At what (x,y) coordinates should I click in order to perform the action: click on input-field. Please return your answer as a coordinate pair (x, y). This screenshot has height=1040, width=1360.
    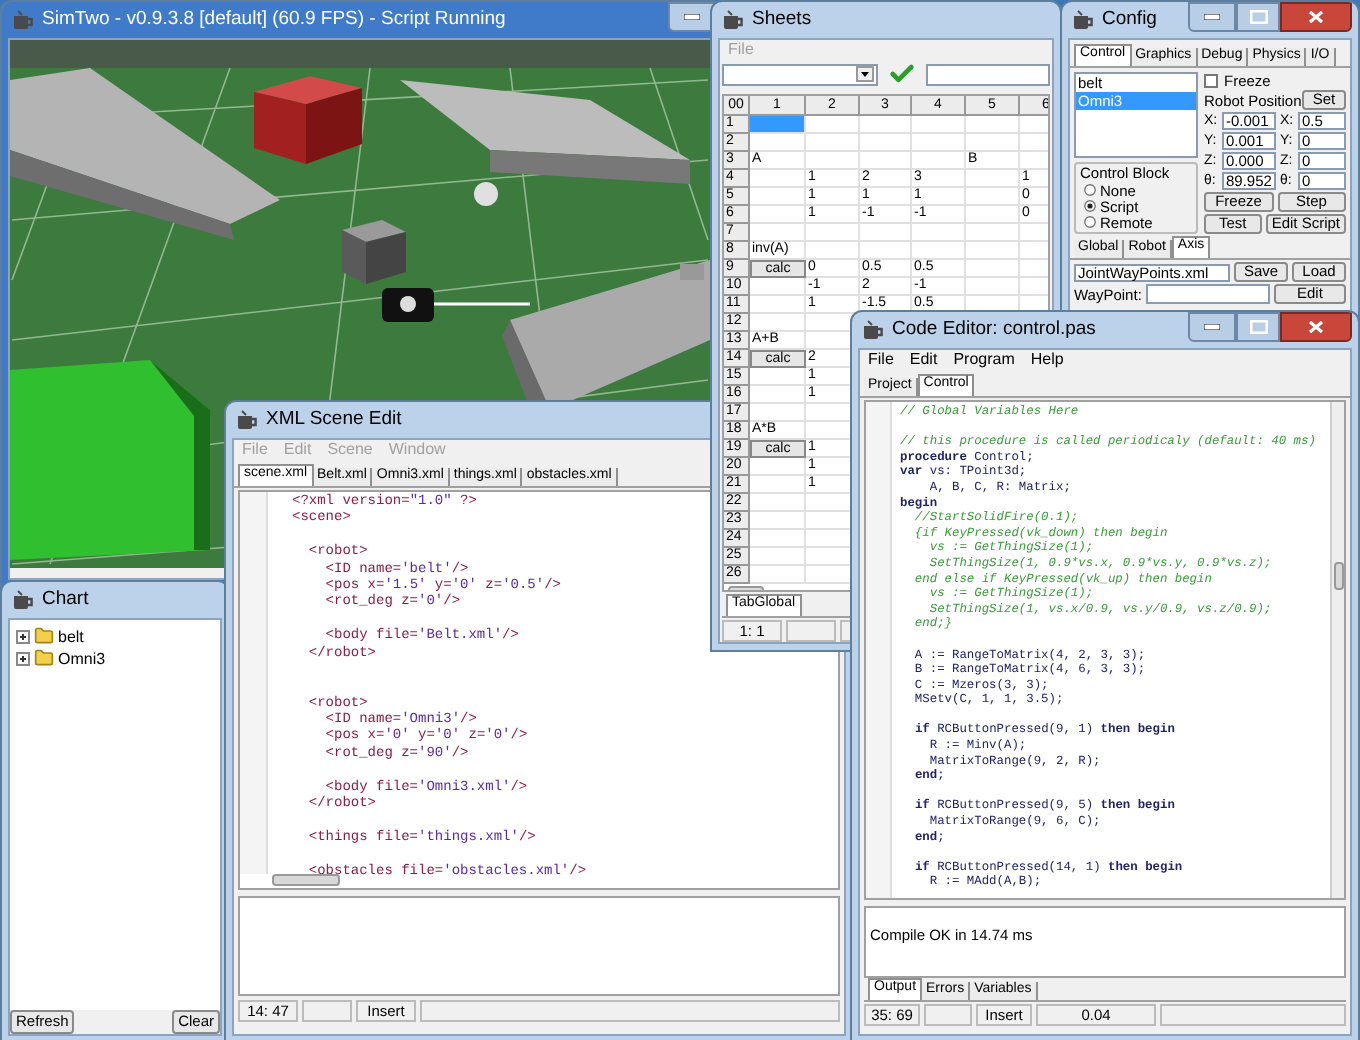
    Looking at the image, I should click on (988, 74).